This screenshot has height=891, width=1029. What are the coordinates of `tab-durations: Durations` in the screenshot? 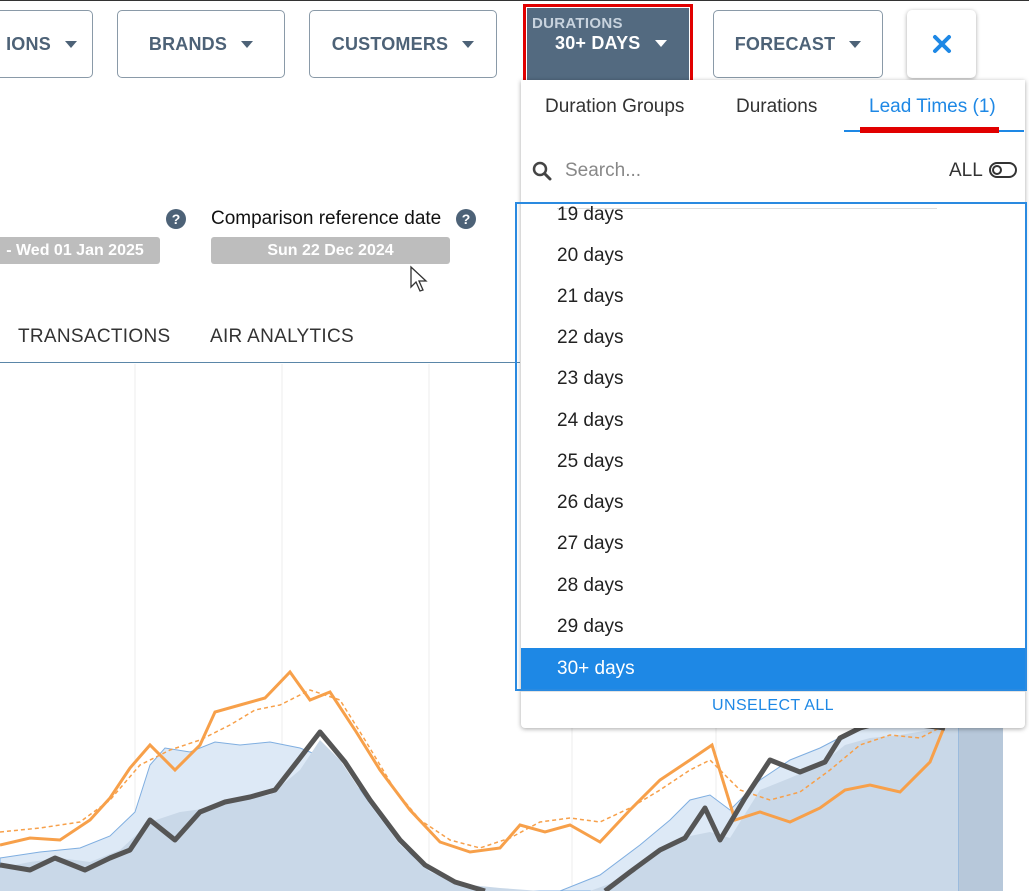 It's located at (776, 107).